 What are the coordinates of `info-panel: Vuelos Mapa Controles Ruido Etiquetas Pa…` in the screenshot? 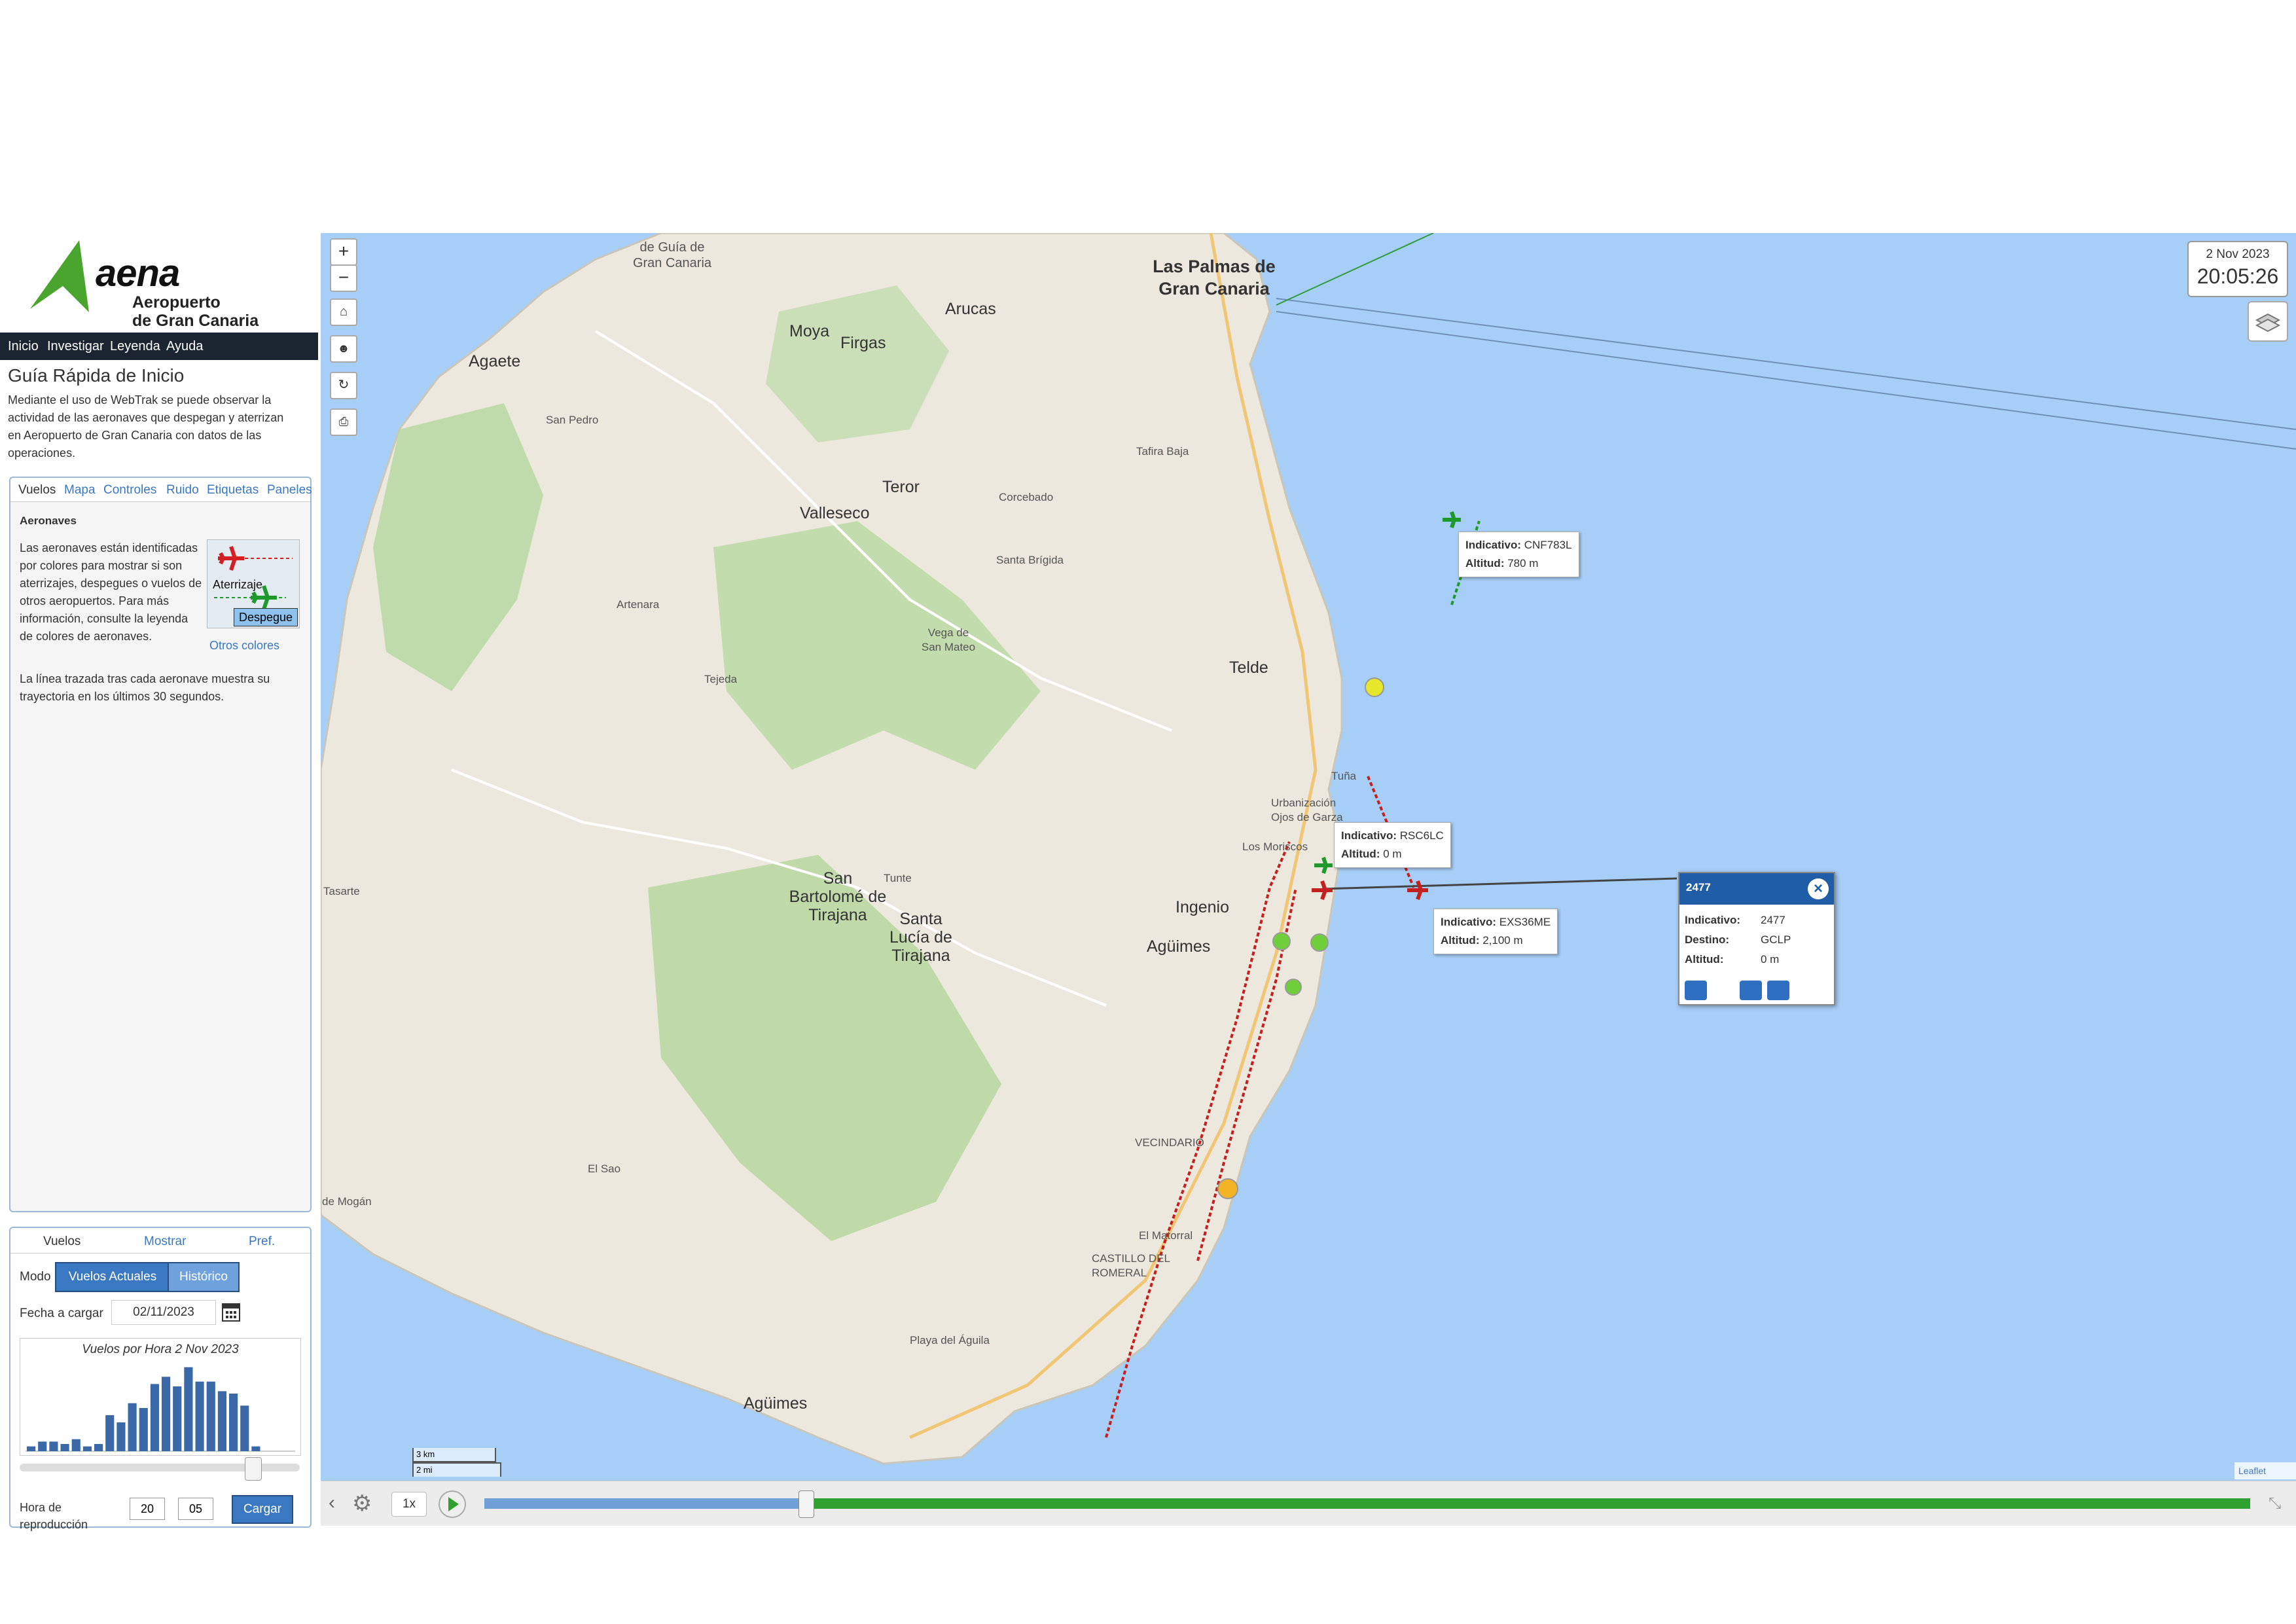 It's located at (160, 844).